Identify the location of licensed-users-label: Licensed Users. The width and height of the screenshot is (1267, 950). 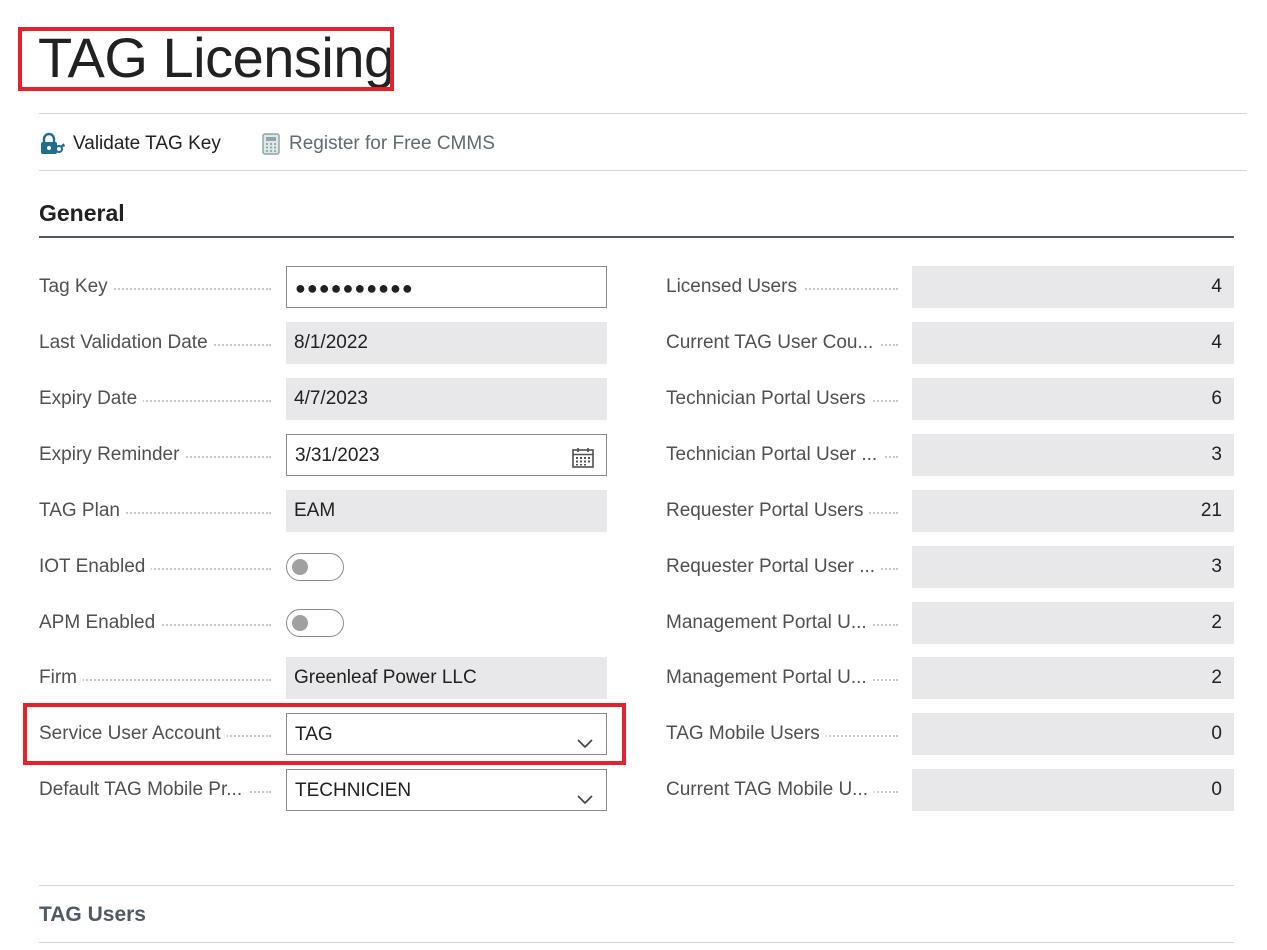
(786, 287).